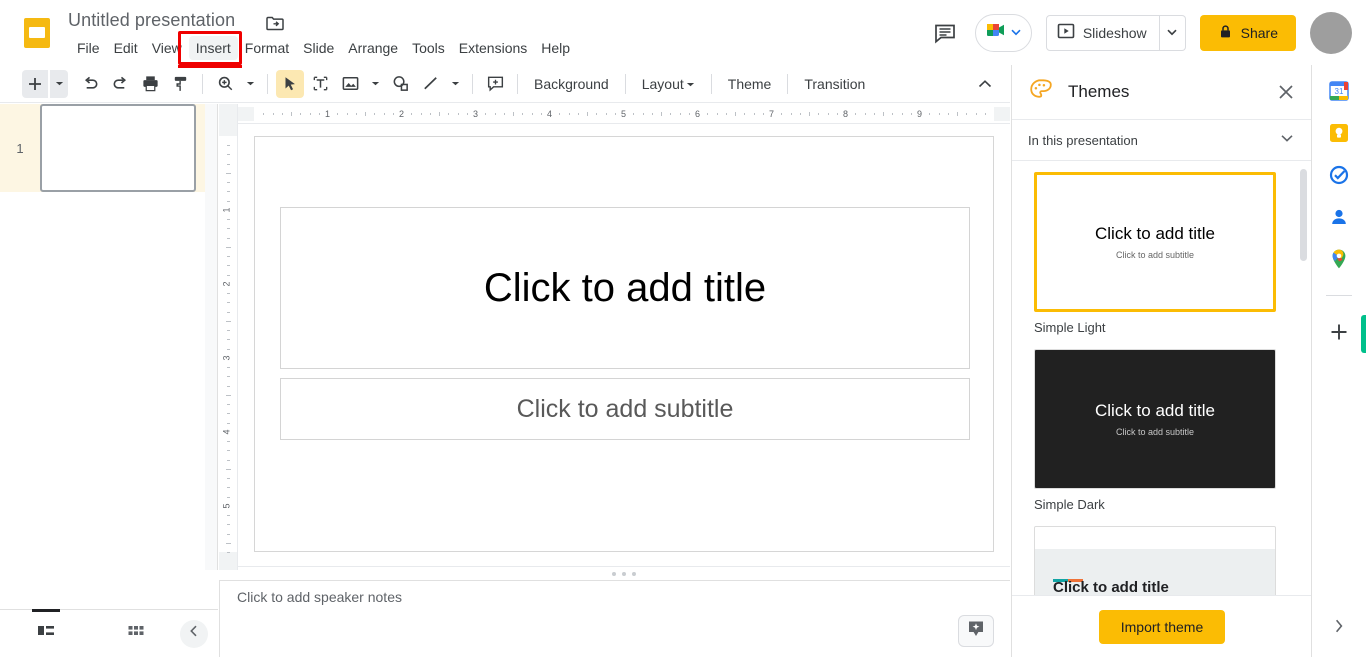  I want to click on filmstrip-scrollbar, so click(211, 337).